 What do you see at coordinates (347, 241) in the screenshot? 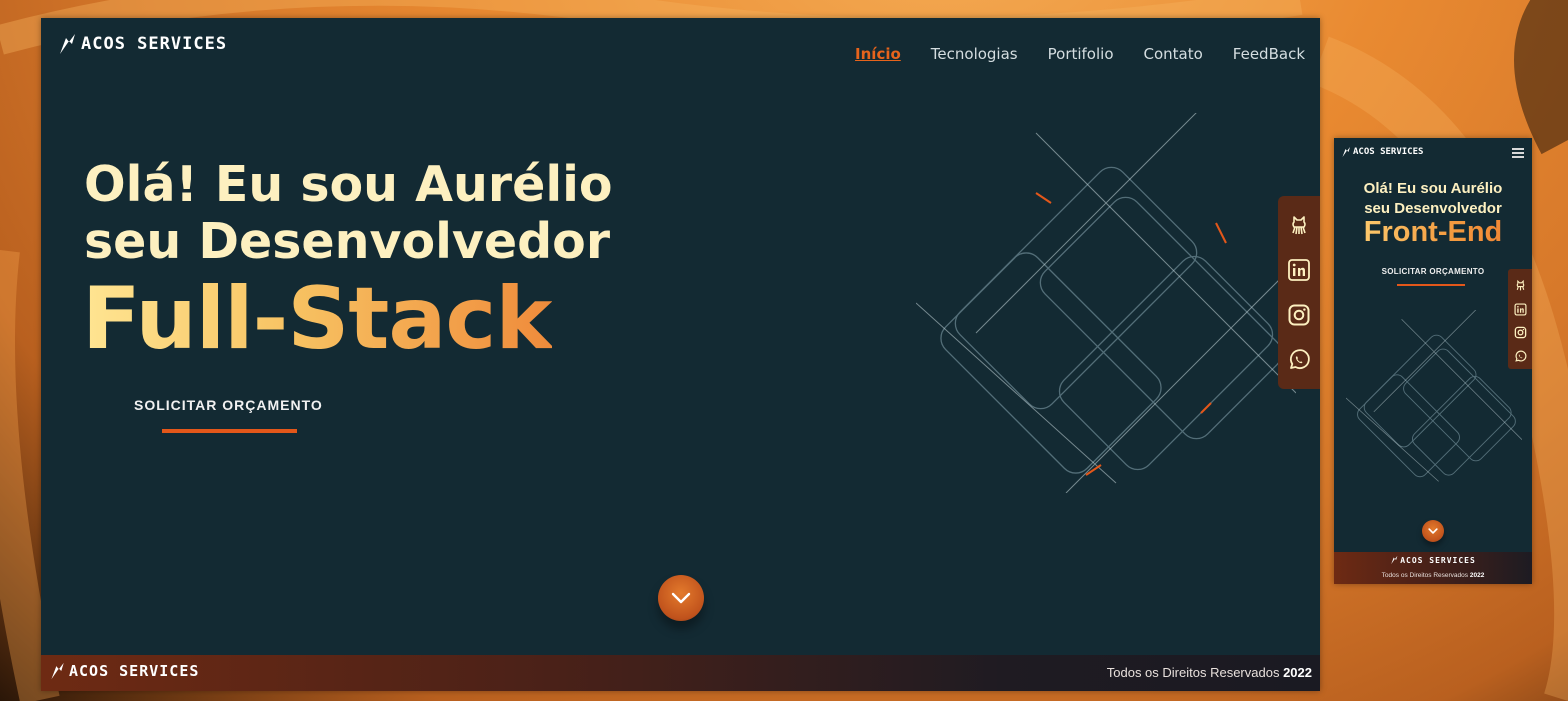
I see `hero-subtitle: seu Desenvolvedor` at bounding box center [347, 241].